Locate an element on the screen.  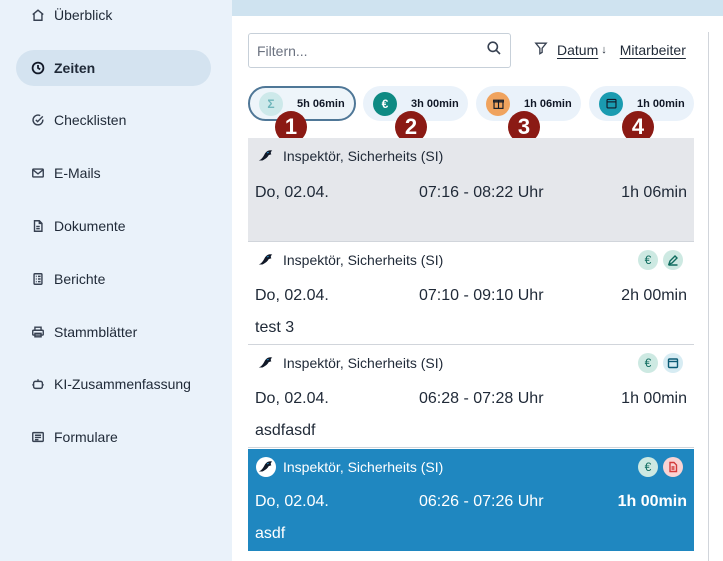
group-by-link: Mitarbeiter is located at coordinates (653, 50).